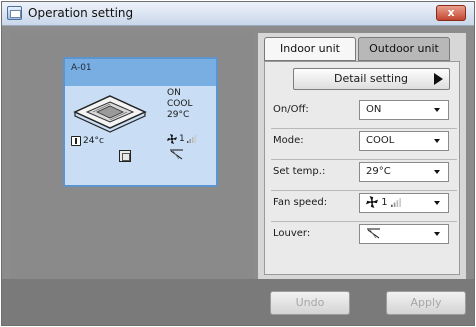 The height and width of the screenshot is (327, 476). I want to click on onoff-row: On/Off: ON, so click(364, 113).